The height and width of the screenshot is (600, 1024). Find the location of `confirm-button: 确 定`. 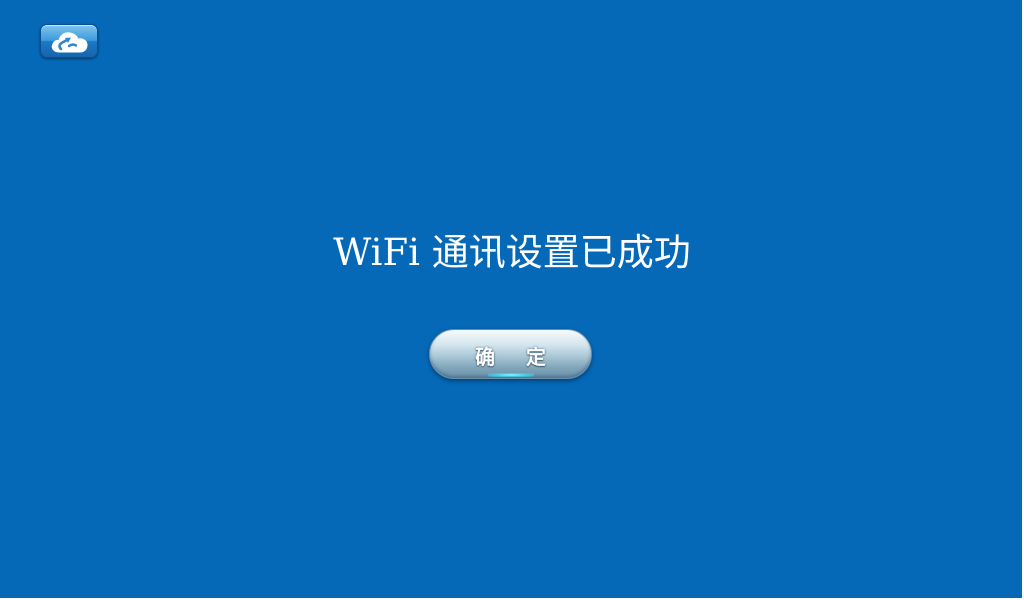

confirm-button: 确 定 is located at coordinates (510, 354).